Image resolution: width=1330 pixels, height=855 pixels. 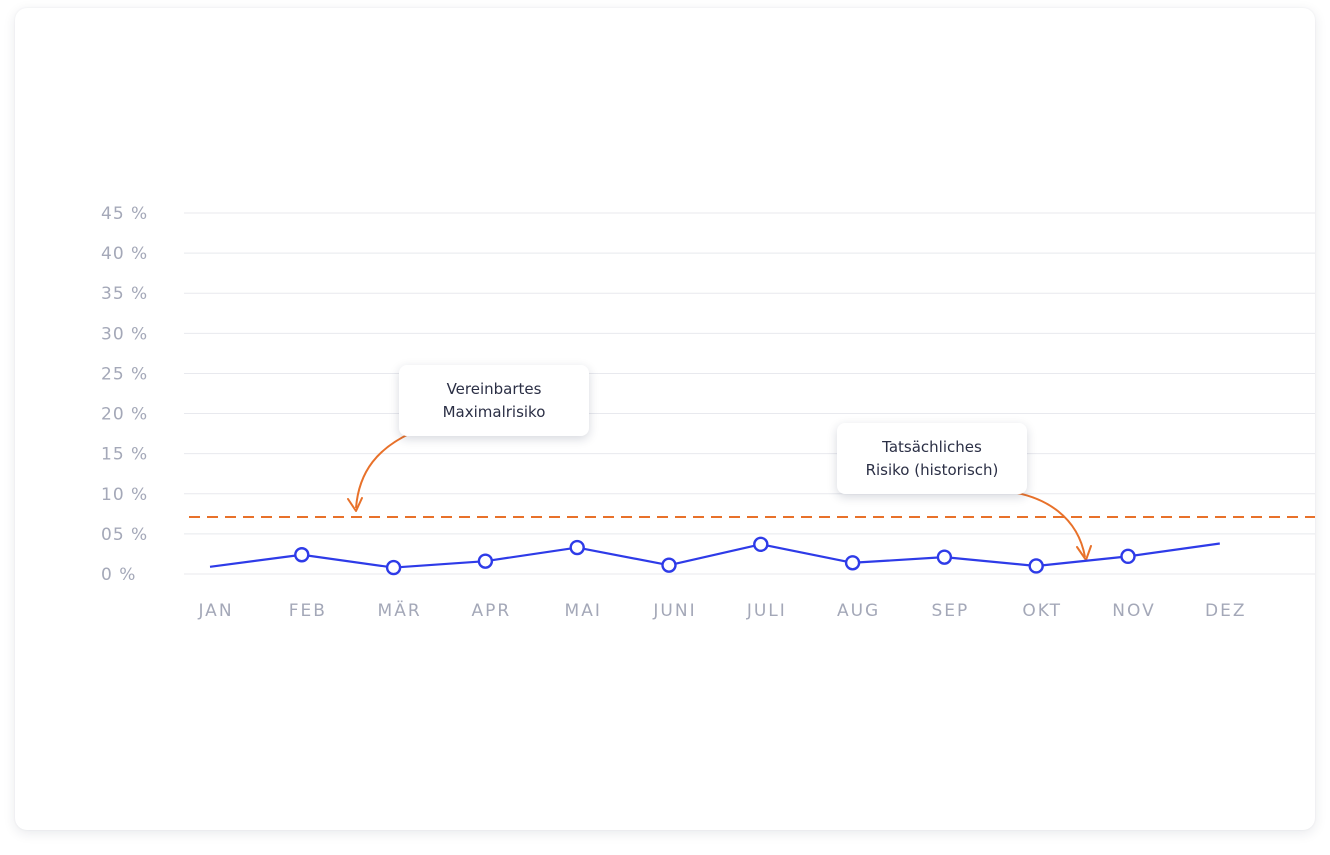 I want to click on y-tick-label: 10 %, so click(x=124, y=495).